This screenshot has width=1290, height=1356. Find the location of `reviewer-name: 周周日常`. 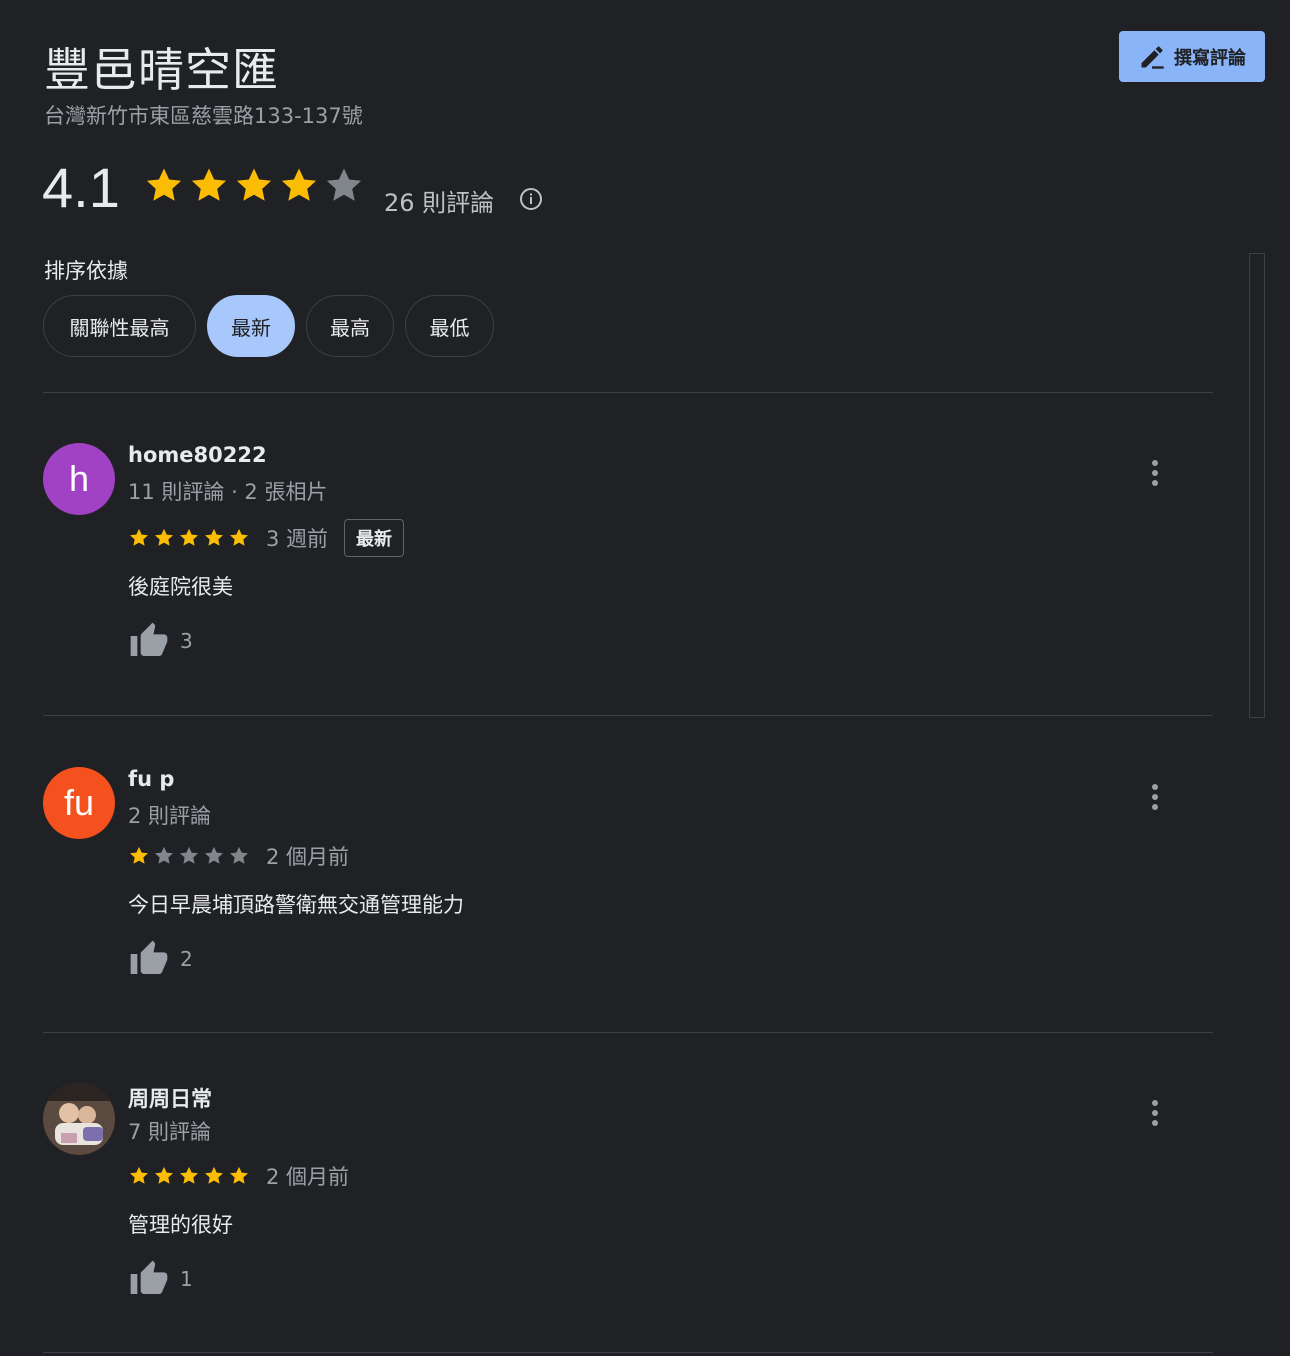

reviewer-name: 周周日常 is located at coordinates (170, 1098).